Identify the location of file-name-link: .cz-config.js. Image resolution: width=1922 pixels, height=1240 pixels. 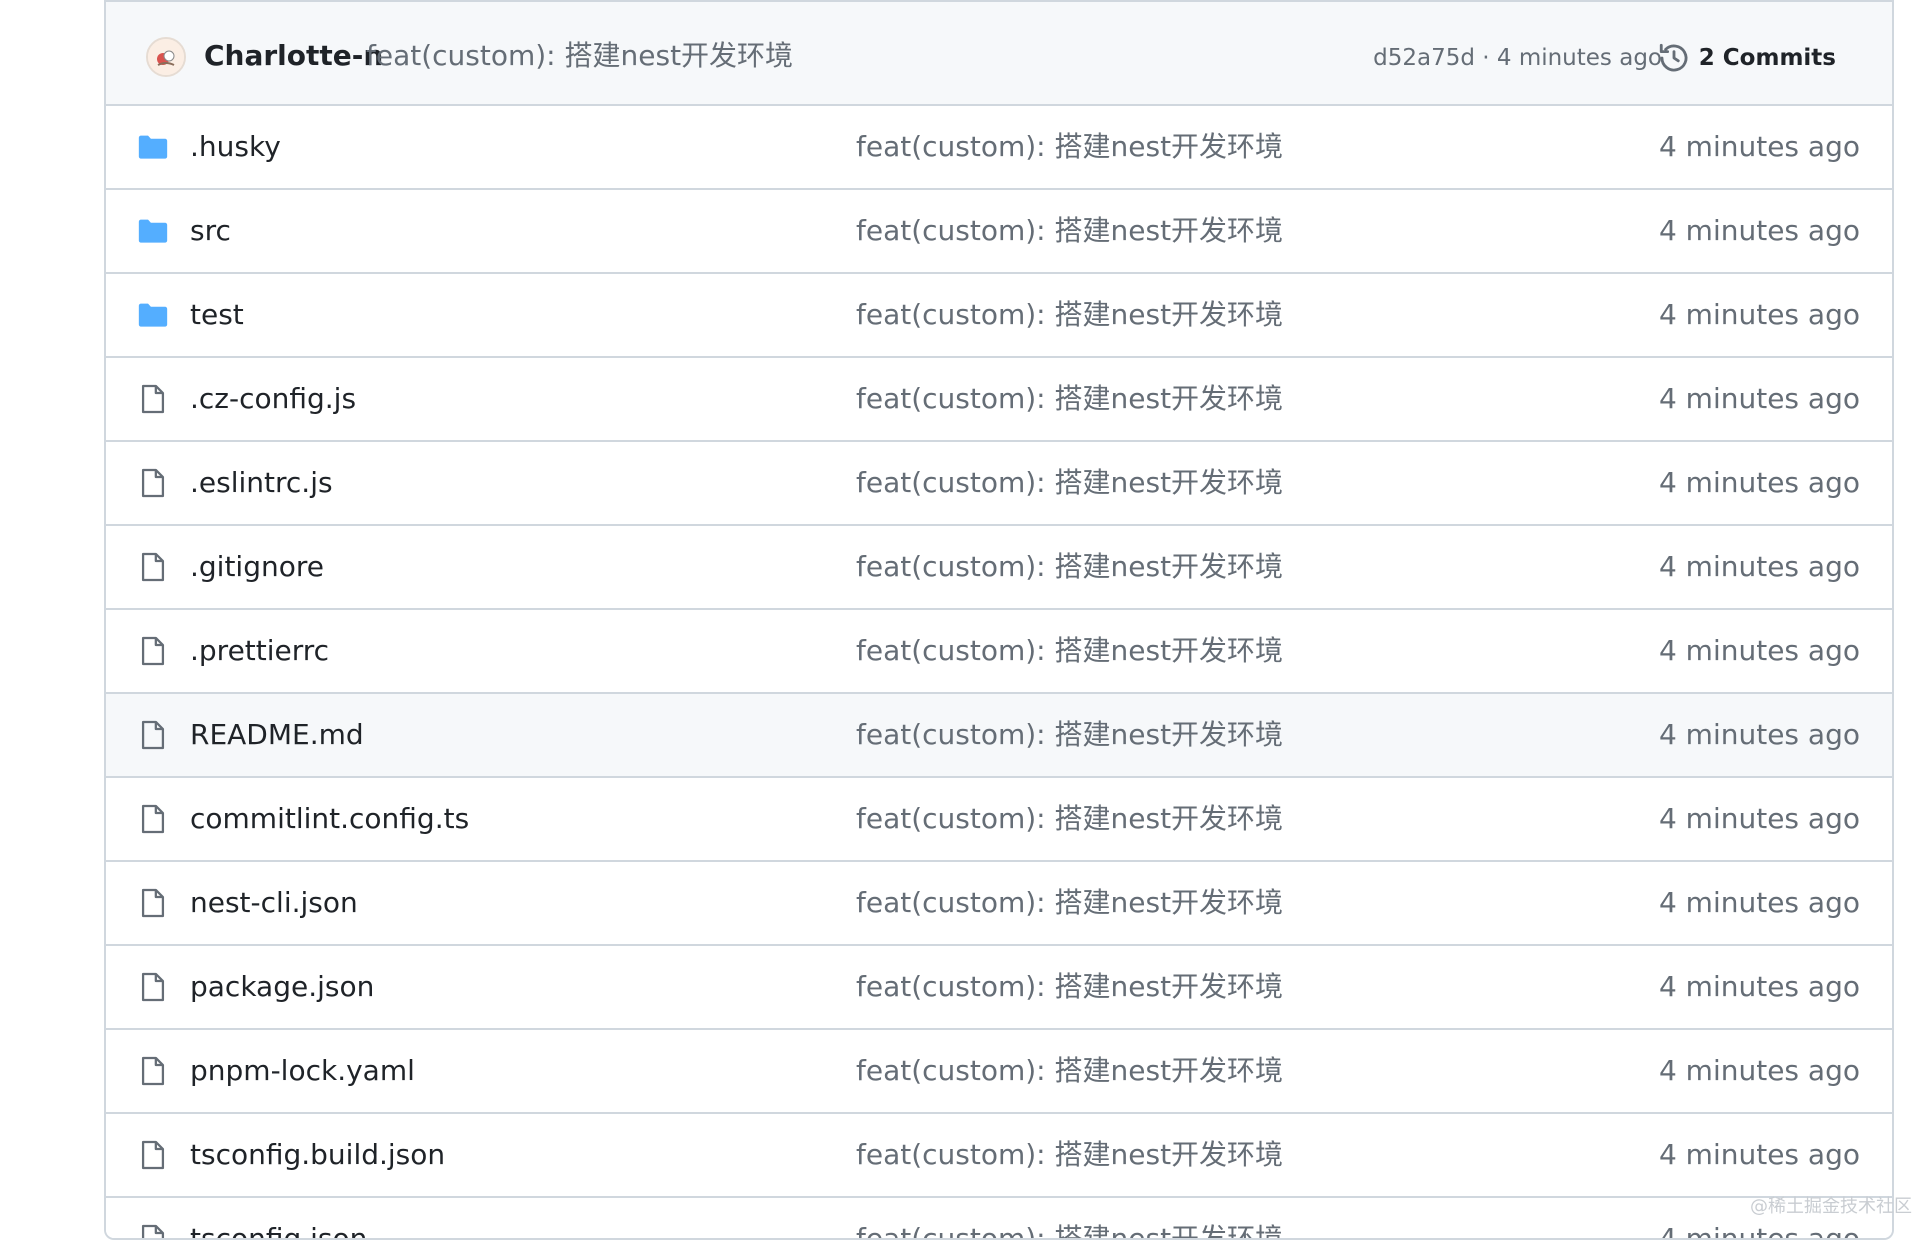
(273, 399).